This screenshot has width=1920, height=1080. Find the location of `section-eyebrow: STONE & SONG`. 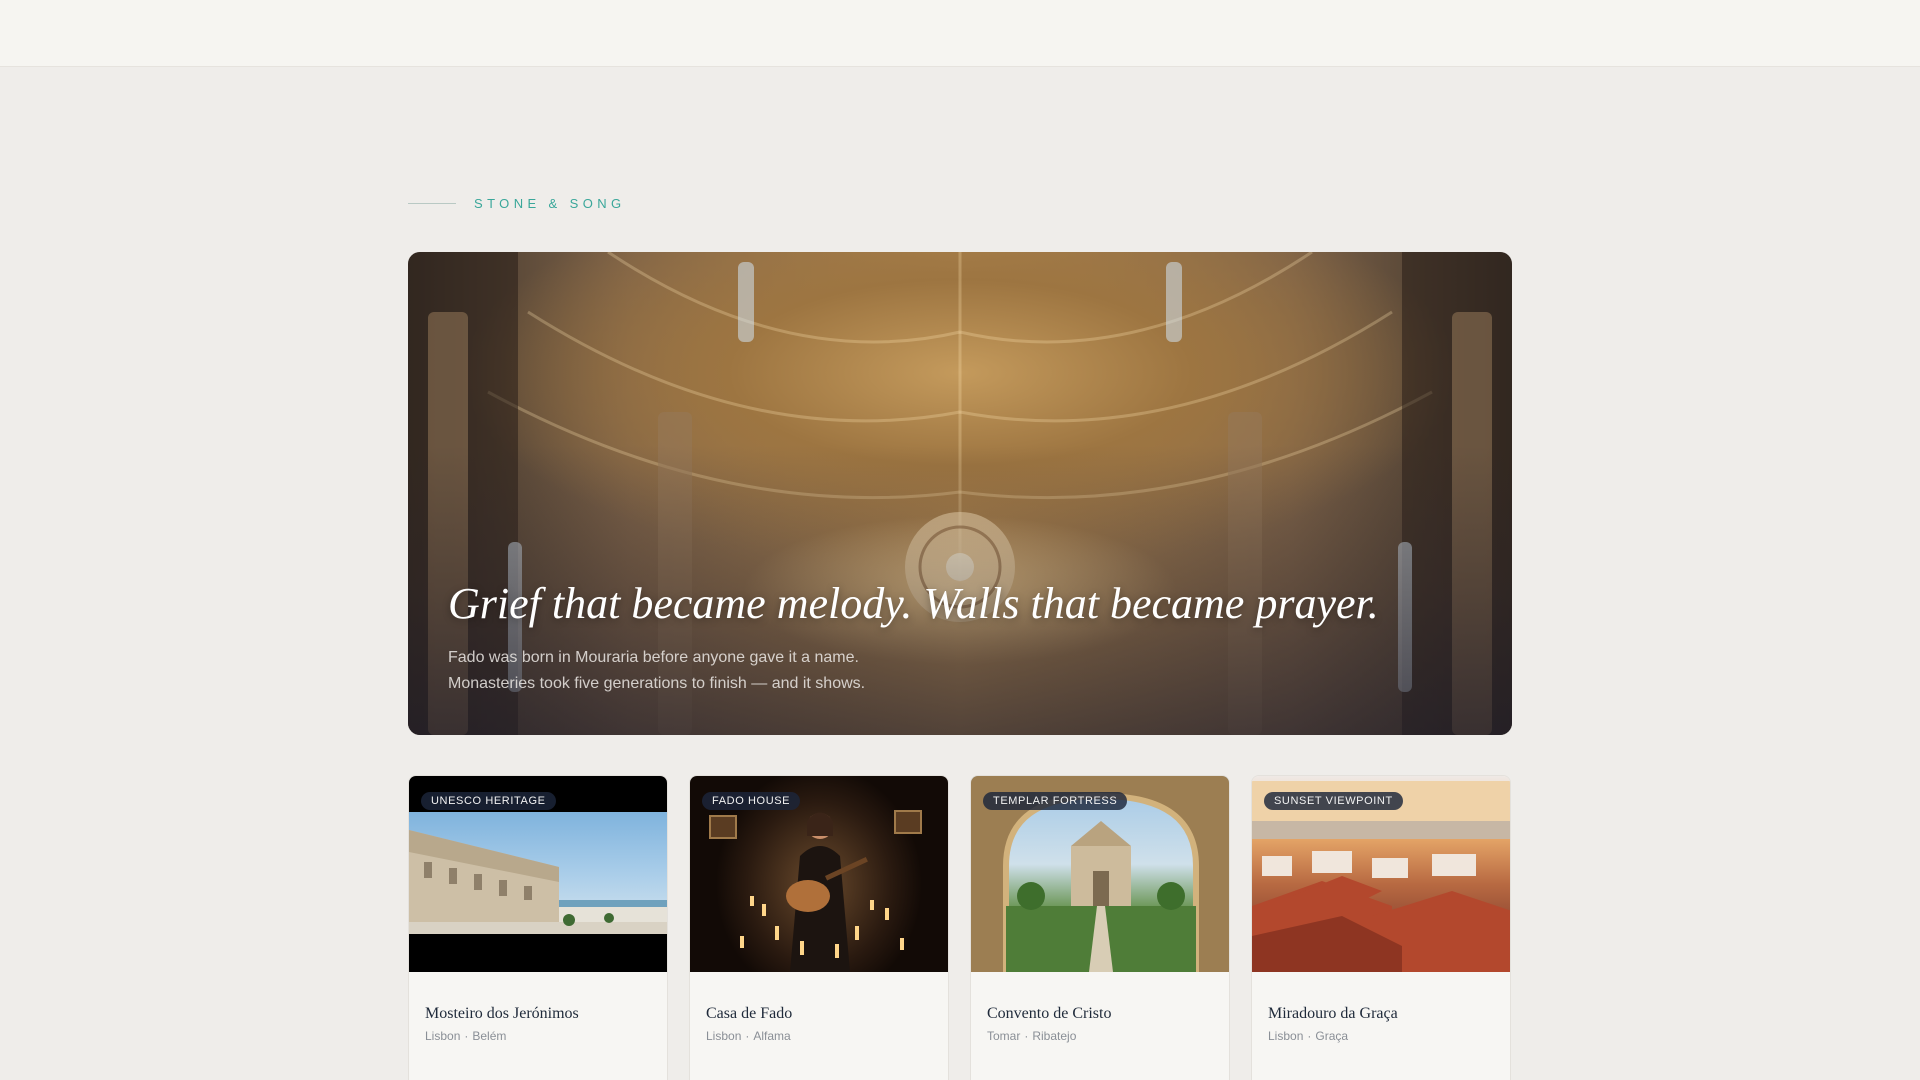

section-eyebrow: STONE & SONG is located at coordinates (517, 203).